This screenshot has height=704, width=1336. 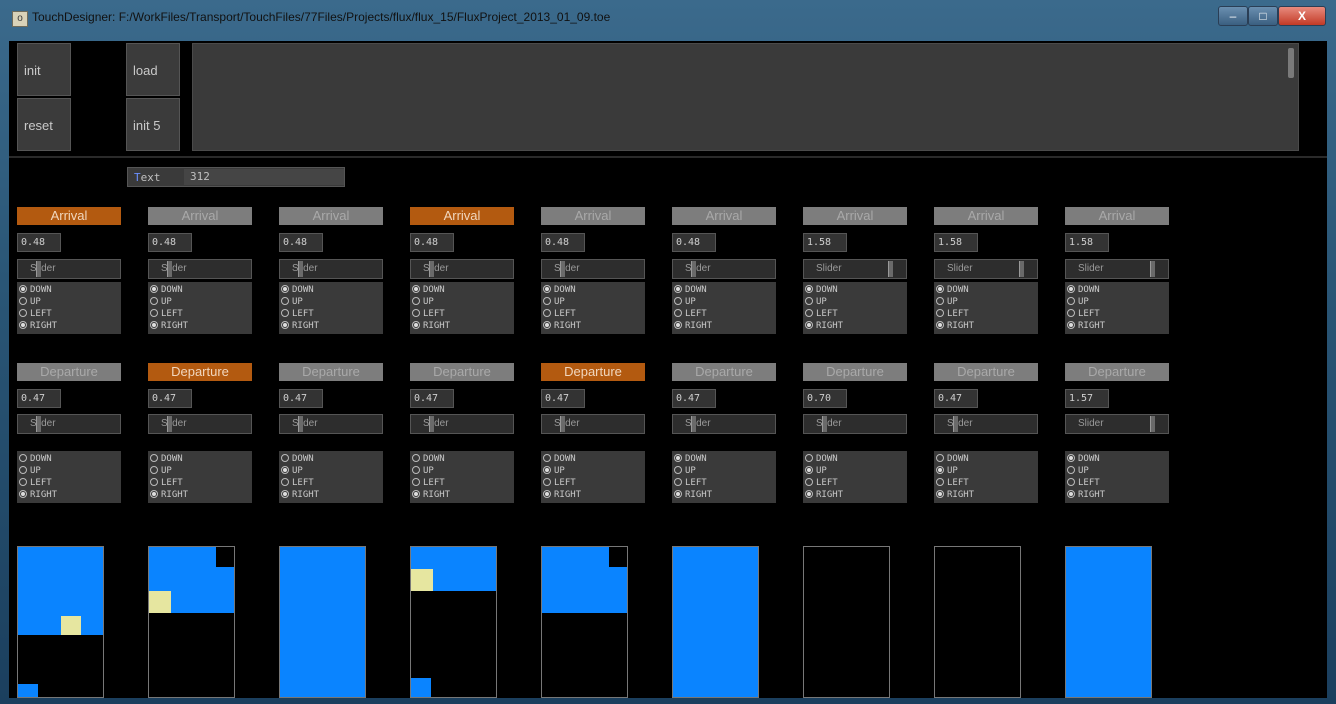 I want to click on close-button: X, so click(x=1302, y=16).